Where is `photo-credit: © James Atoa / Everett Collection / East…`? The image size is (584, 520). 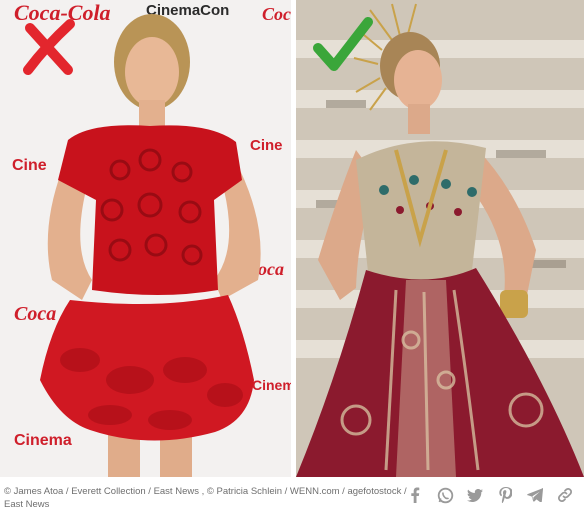
photo-credit: © James Atoa / Everett Collection / East… is located at coordinates (209, 498).